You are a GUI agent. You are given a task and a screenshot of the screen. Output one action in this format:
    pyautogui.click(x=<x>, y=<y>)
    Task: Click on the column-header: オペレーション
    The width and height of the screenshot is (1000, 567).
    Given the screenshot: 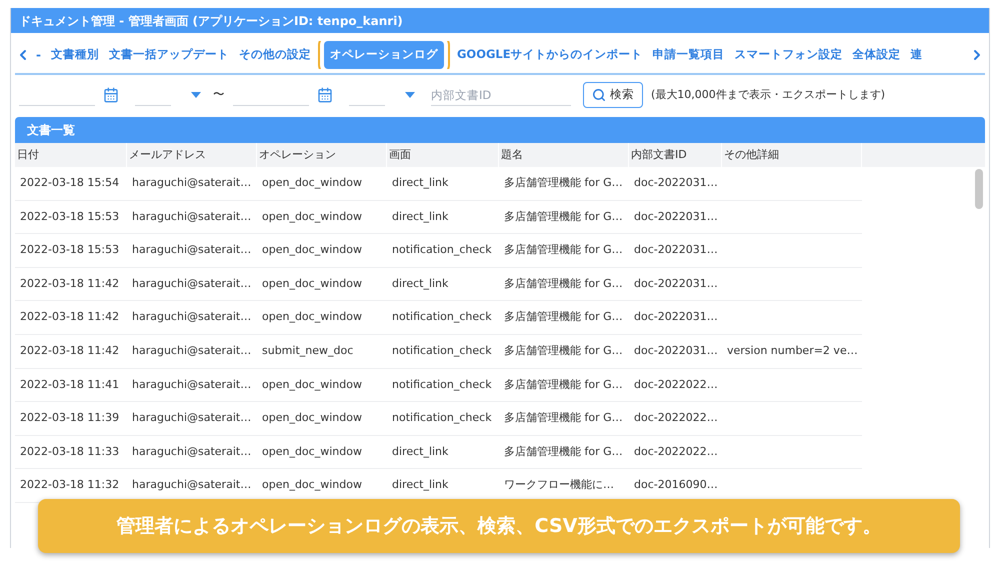 What is the action you would take?
    pyautogui.click(x=322, y=155)
    